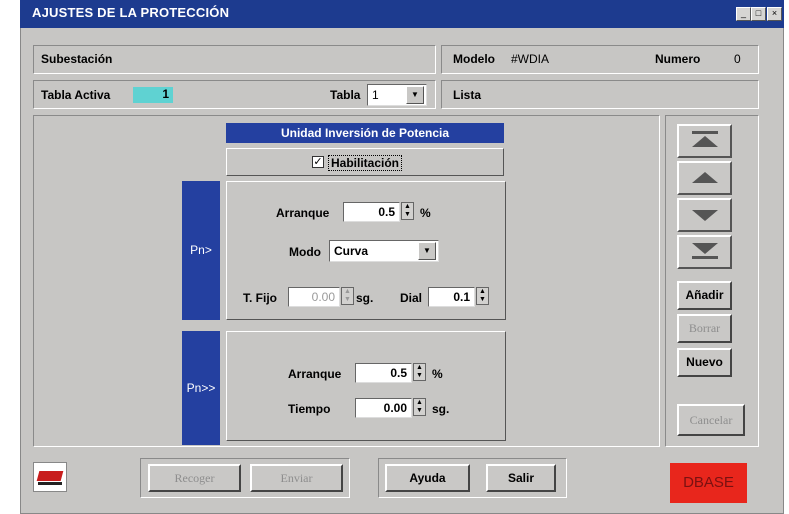  I want to click on lista-panel, so click(600, 94).